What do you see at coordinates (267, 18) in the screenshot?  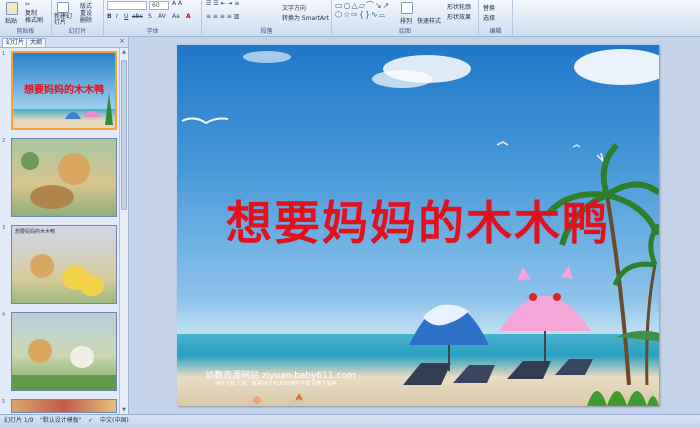 I see `paragraph-group: ☰ ☰ ⇤ ⇥ ≡ 文字方向 ≡ ≡ ≡ ≡ ▥ 转换为 SmartArt 段落` at bounding box center [267, 18].